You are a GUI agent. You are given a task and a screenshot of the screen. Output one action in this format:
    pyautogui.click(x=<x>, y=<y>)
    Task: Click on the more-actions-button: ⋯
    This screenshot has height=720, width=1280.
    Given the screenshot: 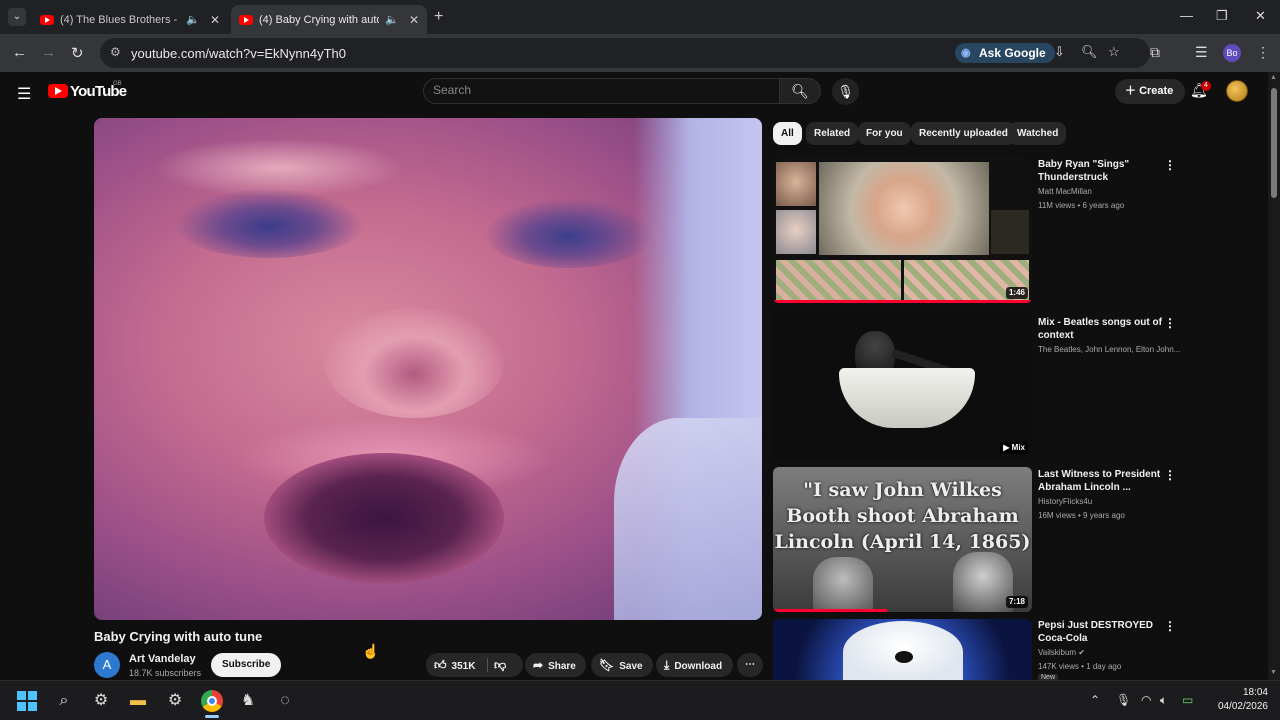 What is the action you would take?
    pyautogui.click(x=750, y=665)
    